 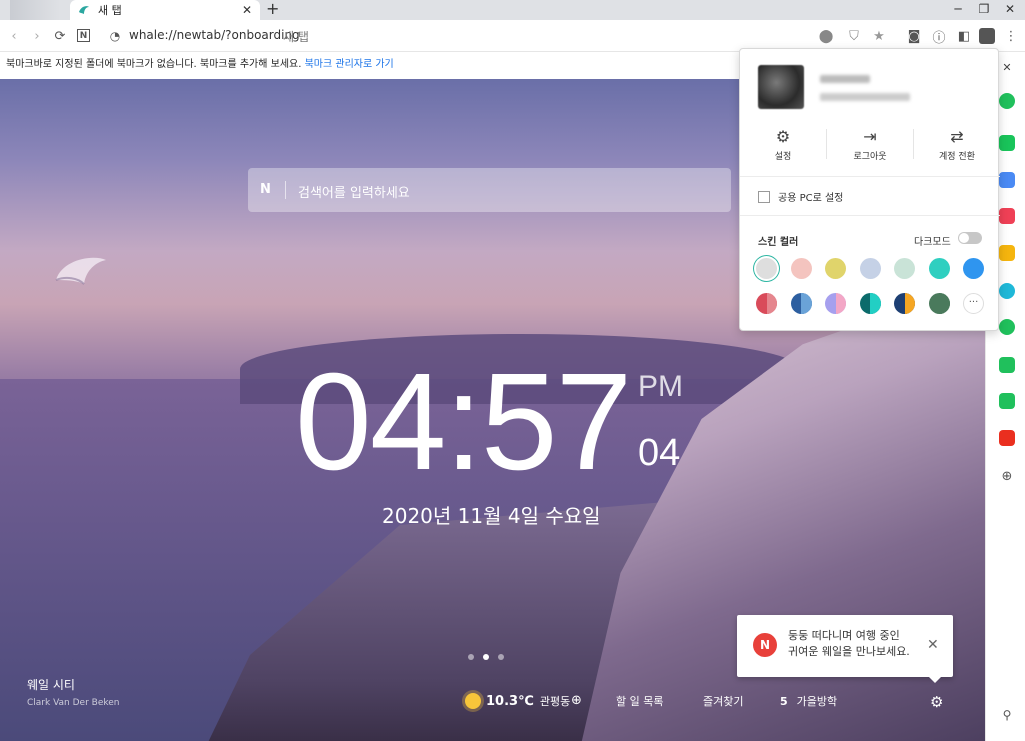 What do you see at coordinates (83, 35) in the screenshot?
I see `naver-icon: N` at bounding box center [83, 35].